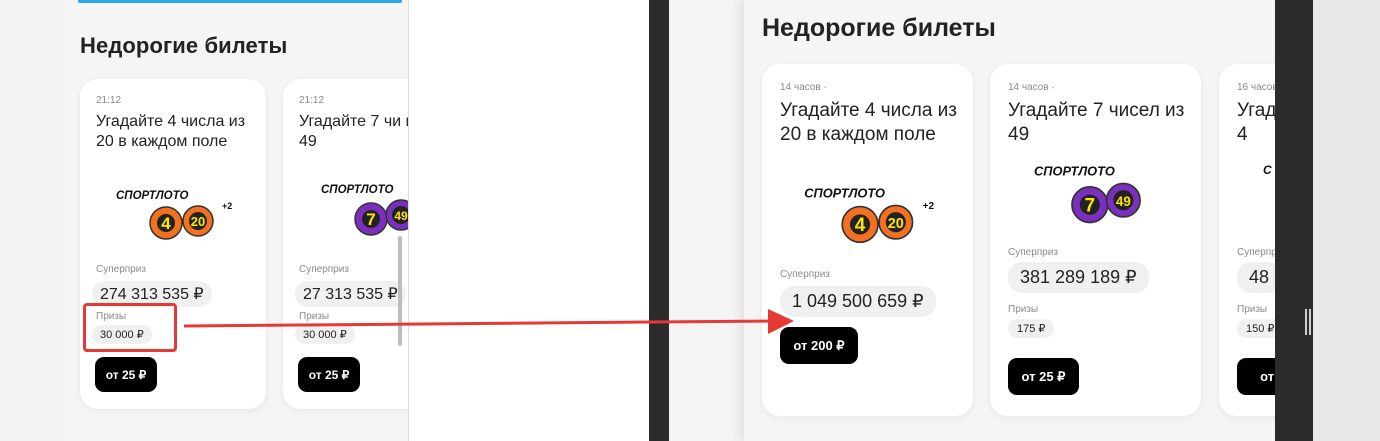  What do you see at coordinates (130, 327) in the screenshot?
I see `annotation-highlight-box` at bounding box center [130, 327].